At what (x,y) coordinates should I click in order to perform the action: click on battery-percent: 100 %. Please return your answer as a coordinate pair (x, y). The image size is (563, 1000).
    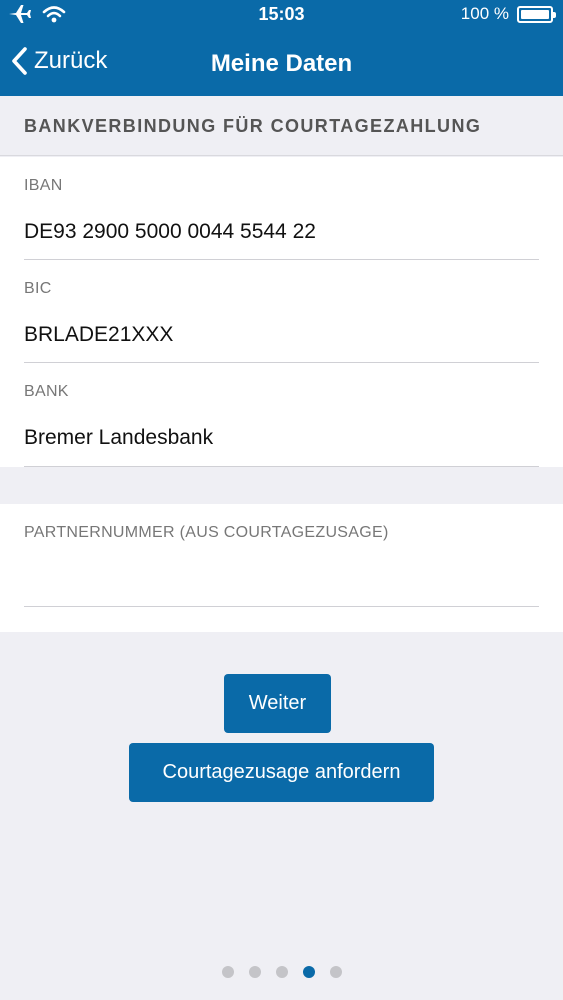
    Looking at the image, I should click on (484, 13).